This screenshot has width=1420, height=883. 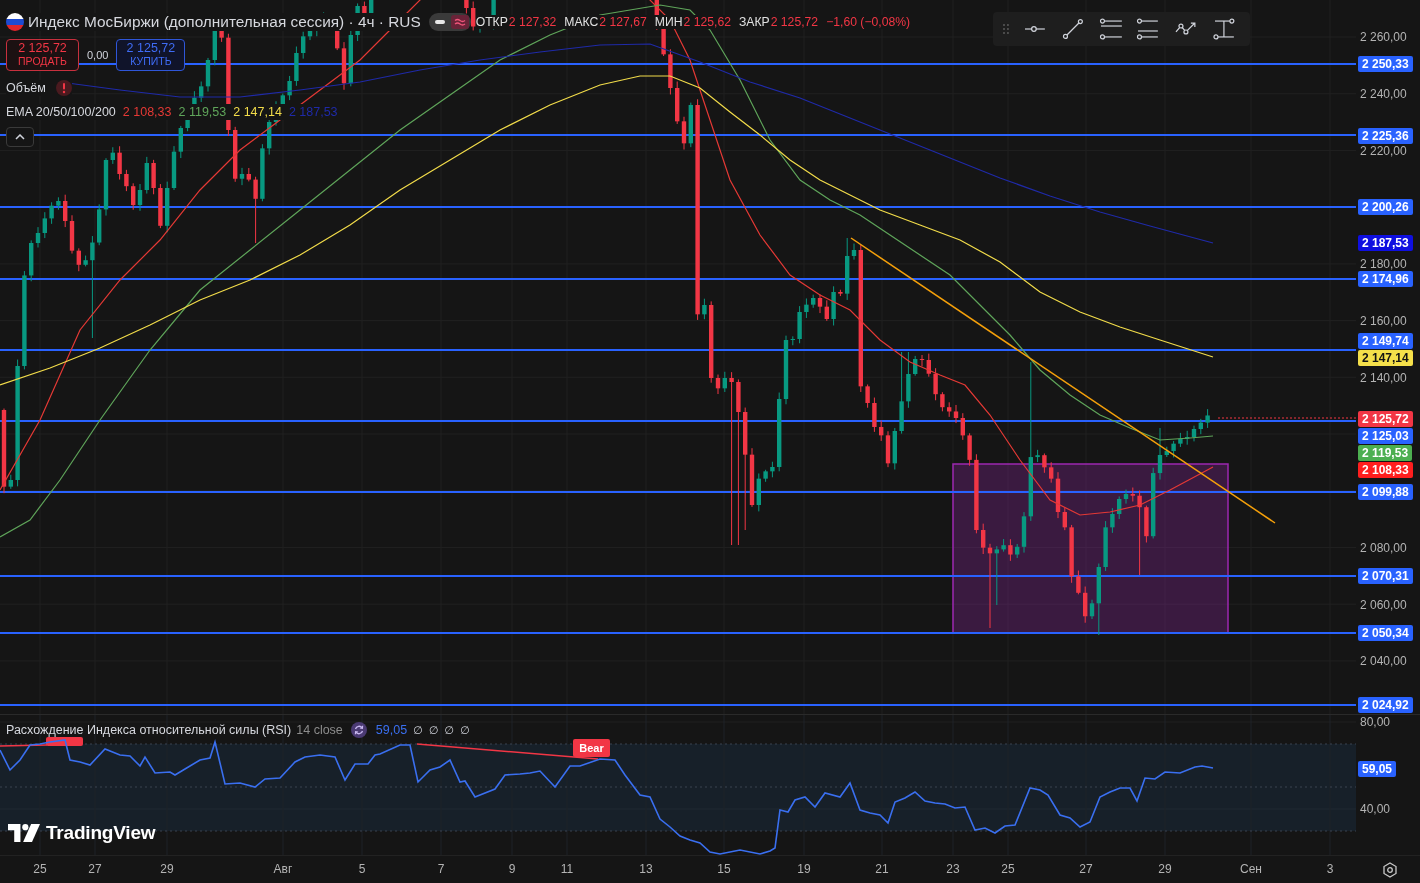 What do you see at coordinates (623, 22) in the screenshot?
I see `ohlc-value: 2 127,67` at bounding box center [623, 22].